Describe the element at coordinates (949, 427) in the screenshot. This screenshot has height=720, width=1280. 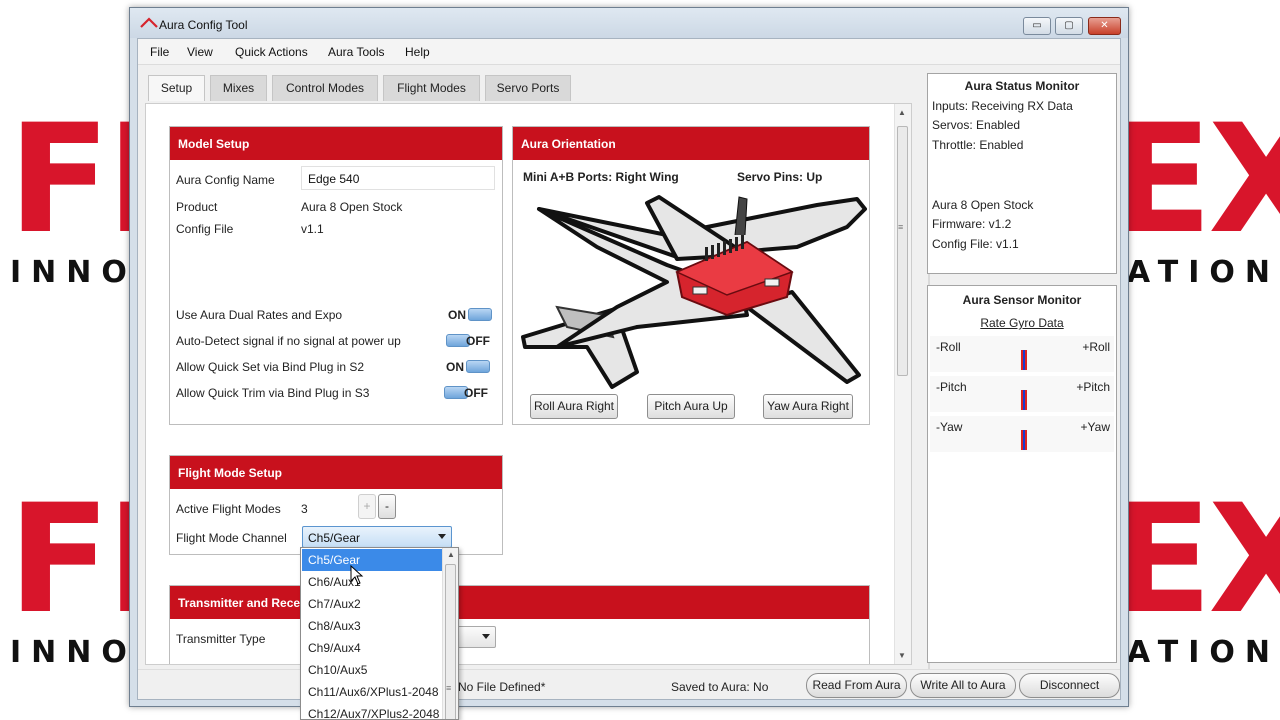
I see `gyro-neg-label: -Yaw` at that location.